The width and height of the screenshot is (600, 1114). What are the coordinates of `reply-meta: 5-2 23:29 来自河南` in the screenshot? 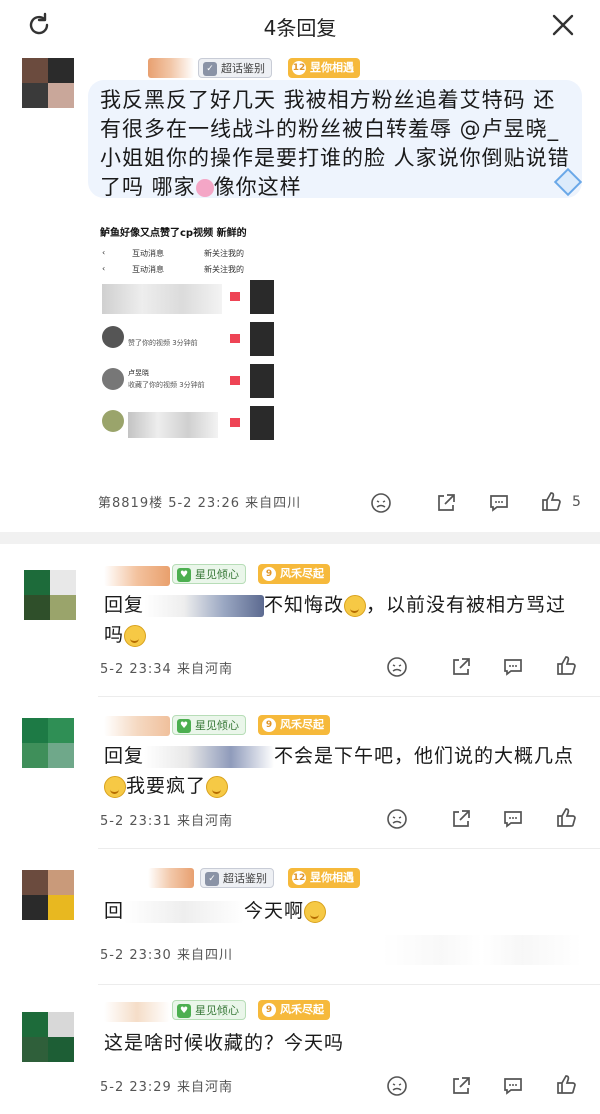 It's located at (166, 1087).